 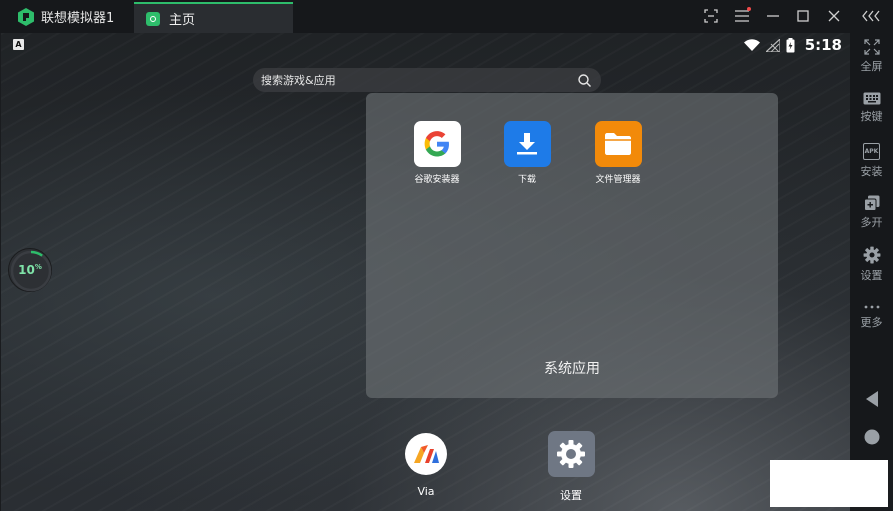 I want to click on search-bar: 搜索游戏&应用, so click(x=427, y=80).